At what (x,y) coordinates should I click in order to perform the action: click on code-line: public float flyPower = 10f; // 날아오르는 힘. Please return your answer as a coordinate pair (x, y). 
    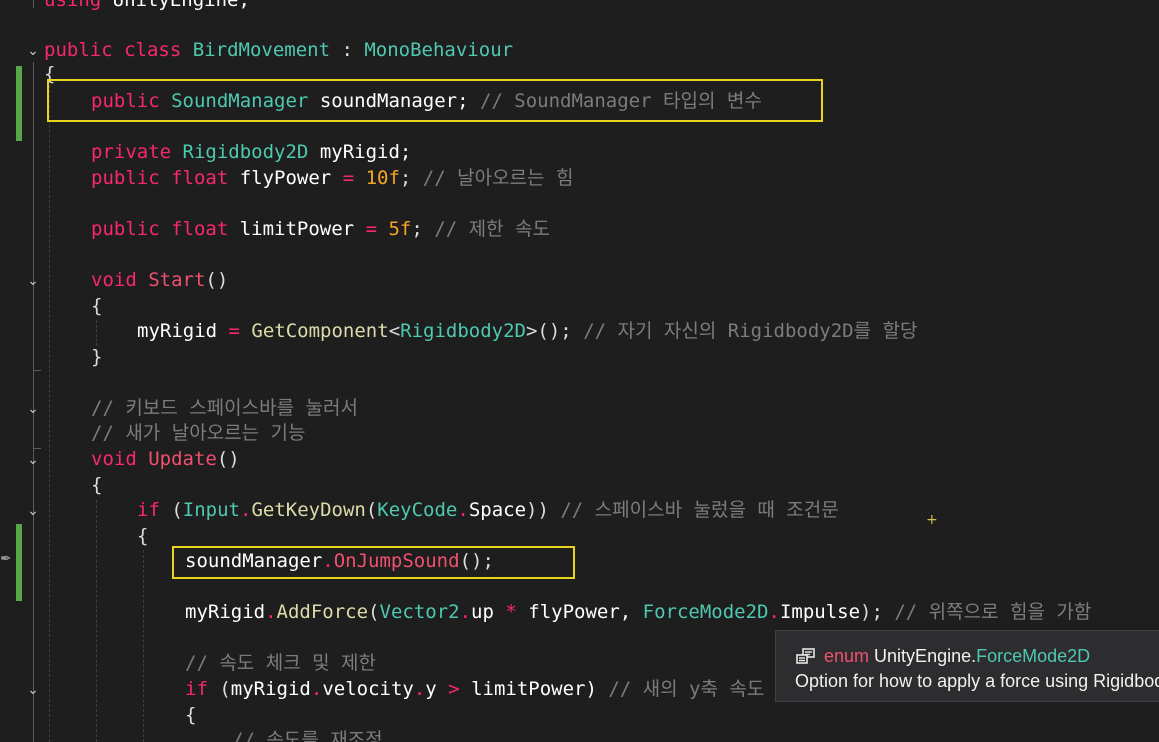
    Looking at the image, I should click on (332, 178).